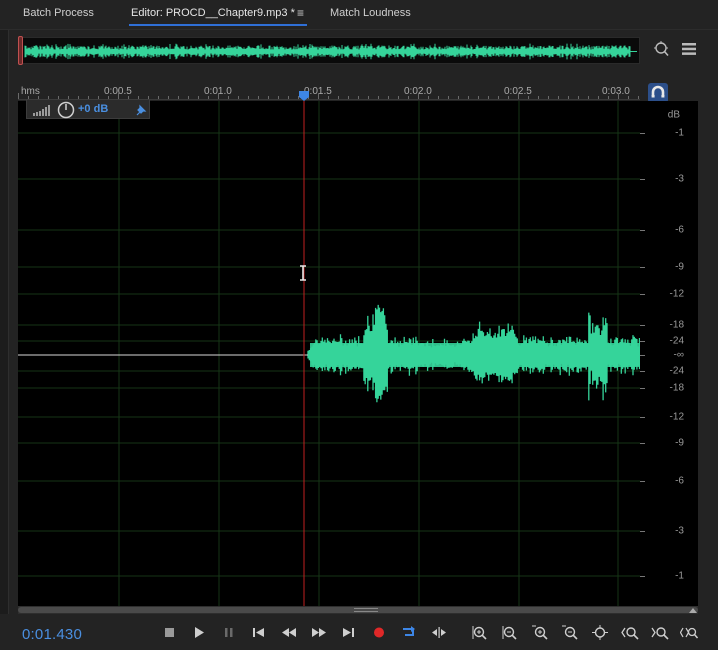 This screenshot has width=718, height=650. What do you see at coordinates (570, 632) in the screenshot?
I see `zoom-out-time-icon` at bounding box center [570, 632].